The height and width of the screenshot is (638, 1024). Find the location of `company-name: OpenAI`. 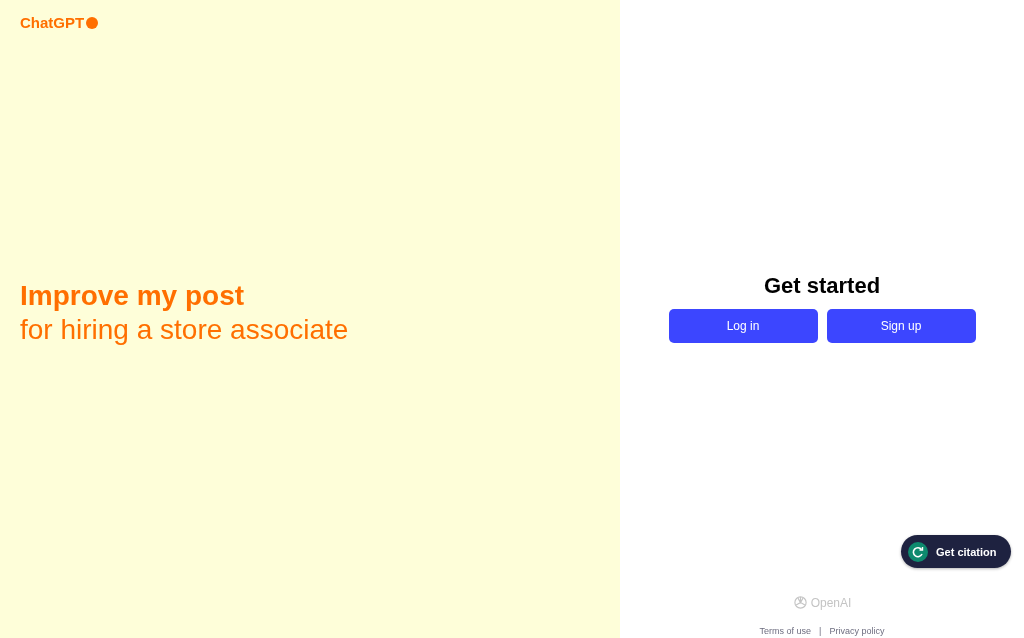

company-name: OpenAI is located at coordinates (831, 602).